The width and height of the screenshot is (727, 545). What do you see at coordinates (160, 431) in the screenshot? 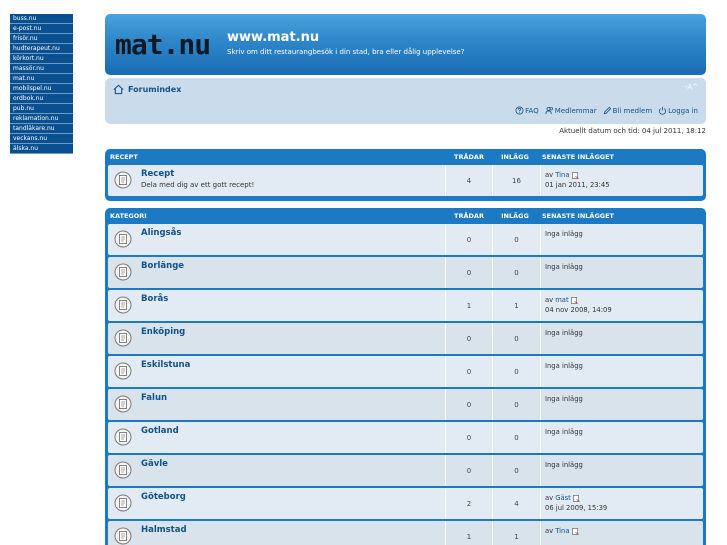
I see `forum-title-link: Gotland` at bounding box center [160, 431].